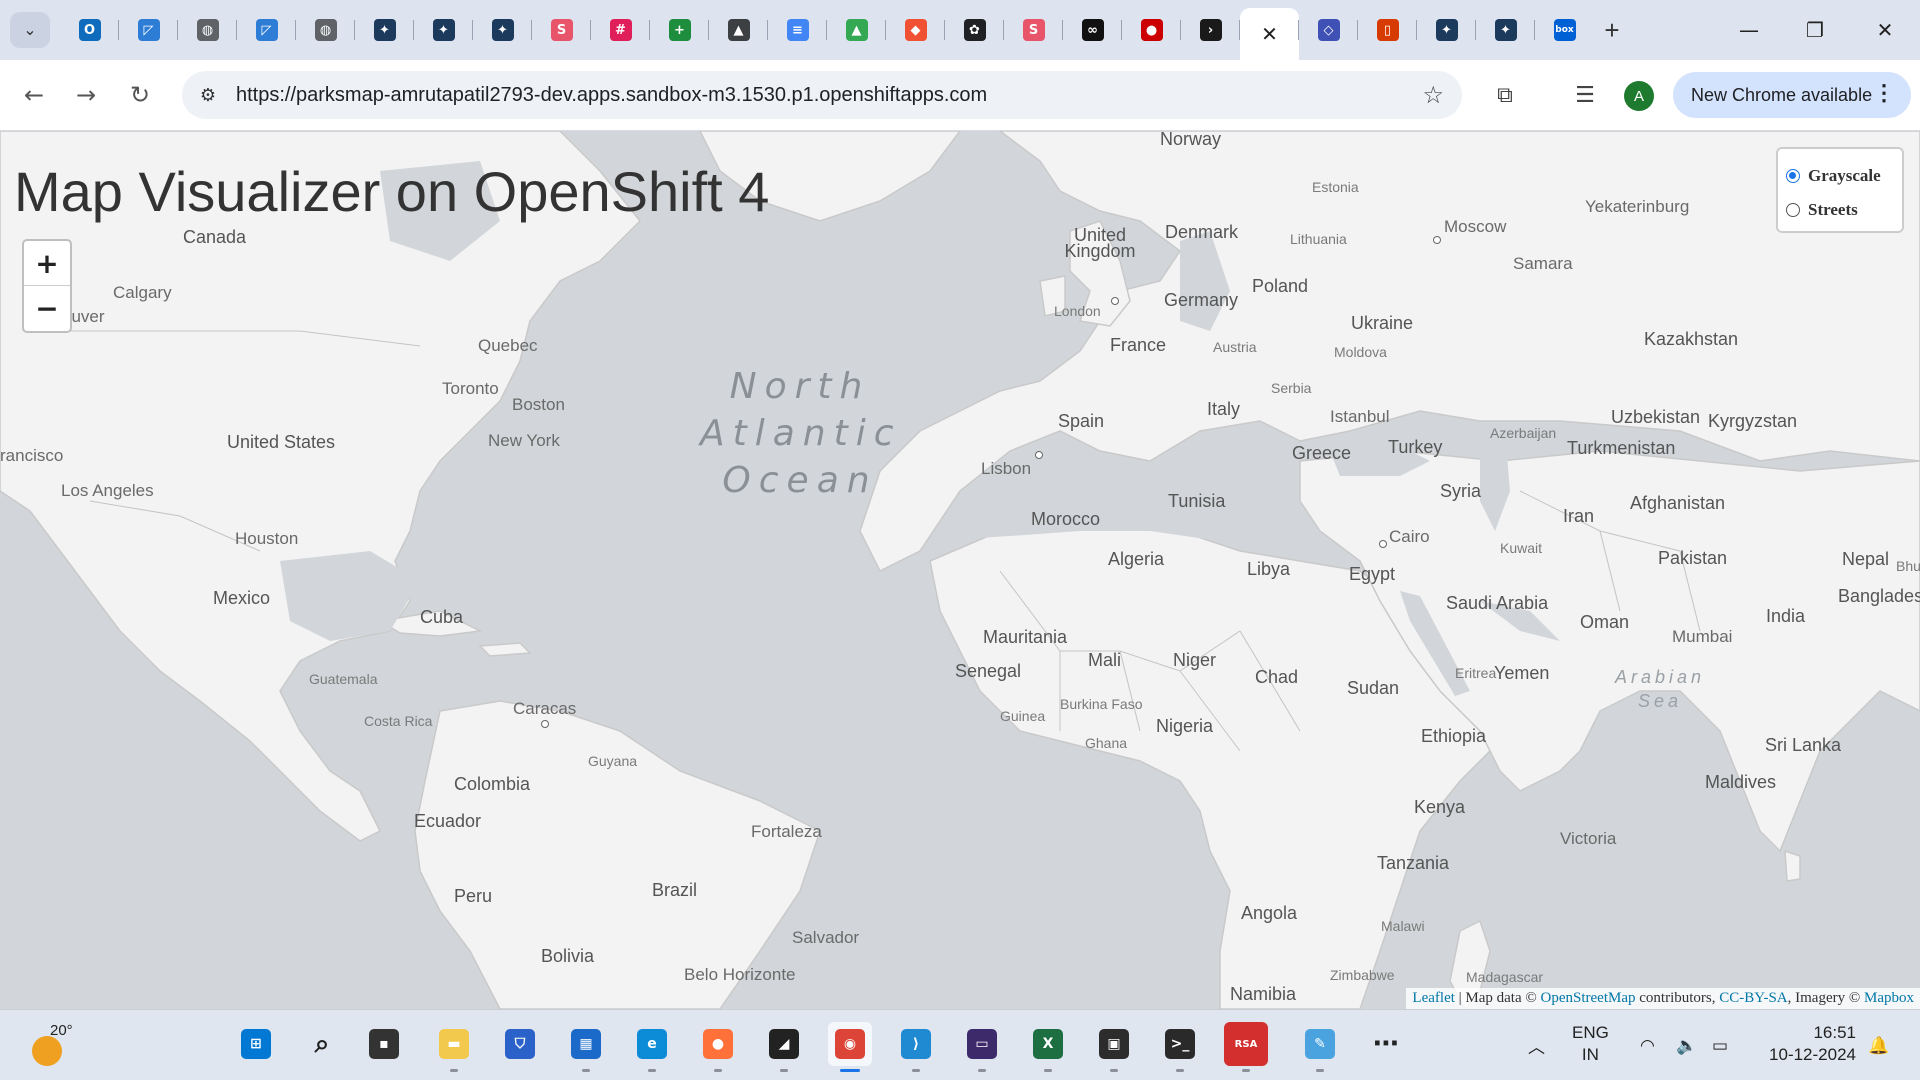  Describe the element at coordinates (1885, 30) in the screenshot. I see `close-window-button: ✕` at that location.